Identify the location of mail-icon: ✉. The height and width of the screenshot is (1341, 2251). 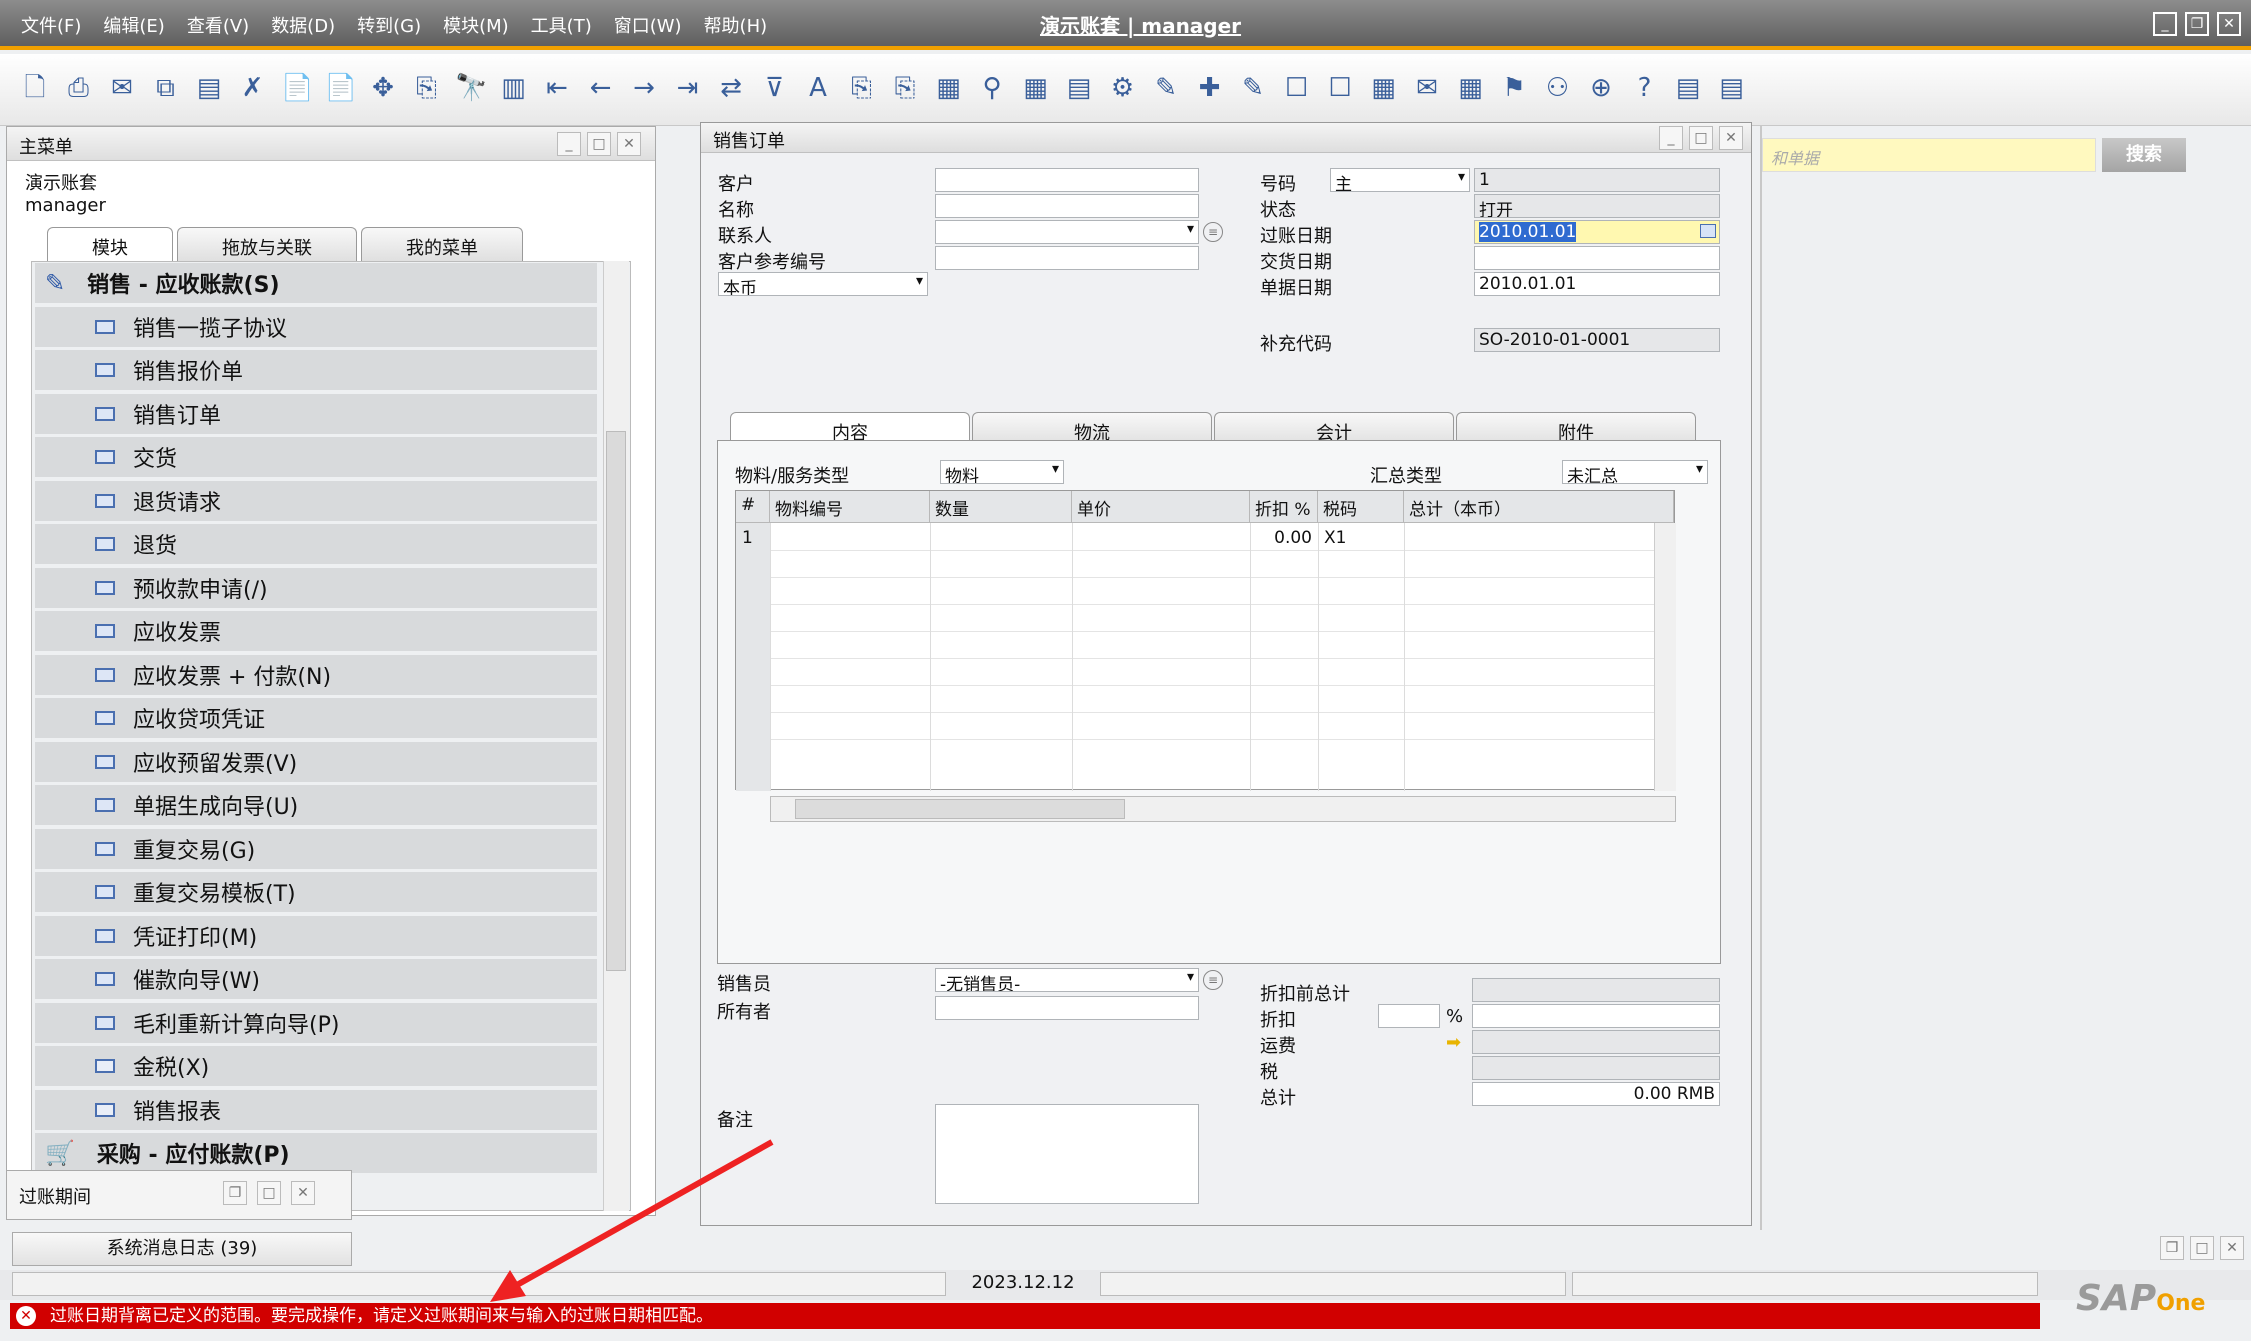
(1427, 88).